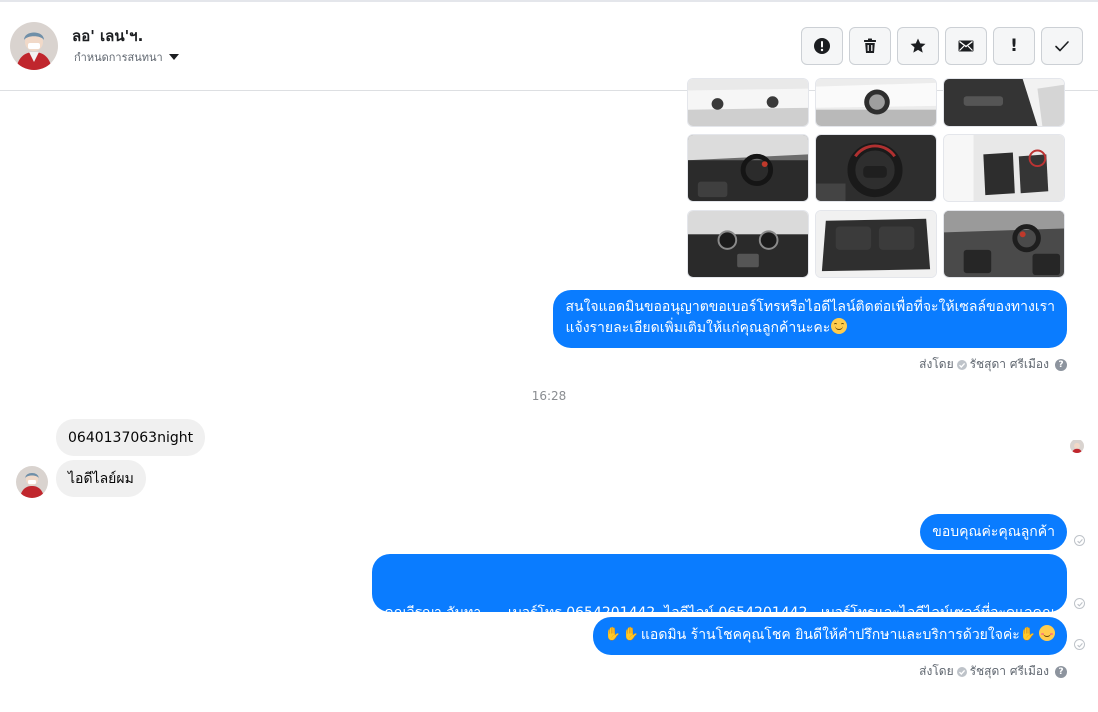 This screenshot has height=712, width=1098. I want to click on car-photo-exterior-side, so click(748, 102).